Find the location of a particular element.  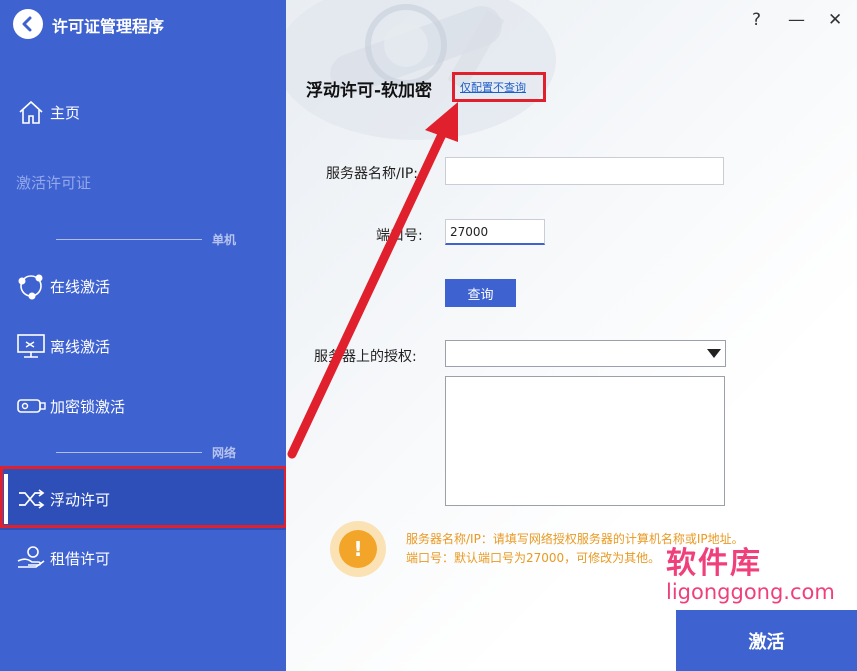

license-select is located at coordinates (585, 353).